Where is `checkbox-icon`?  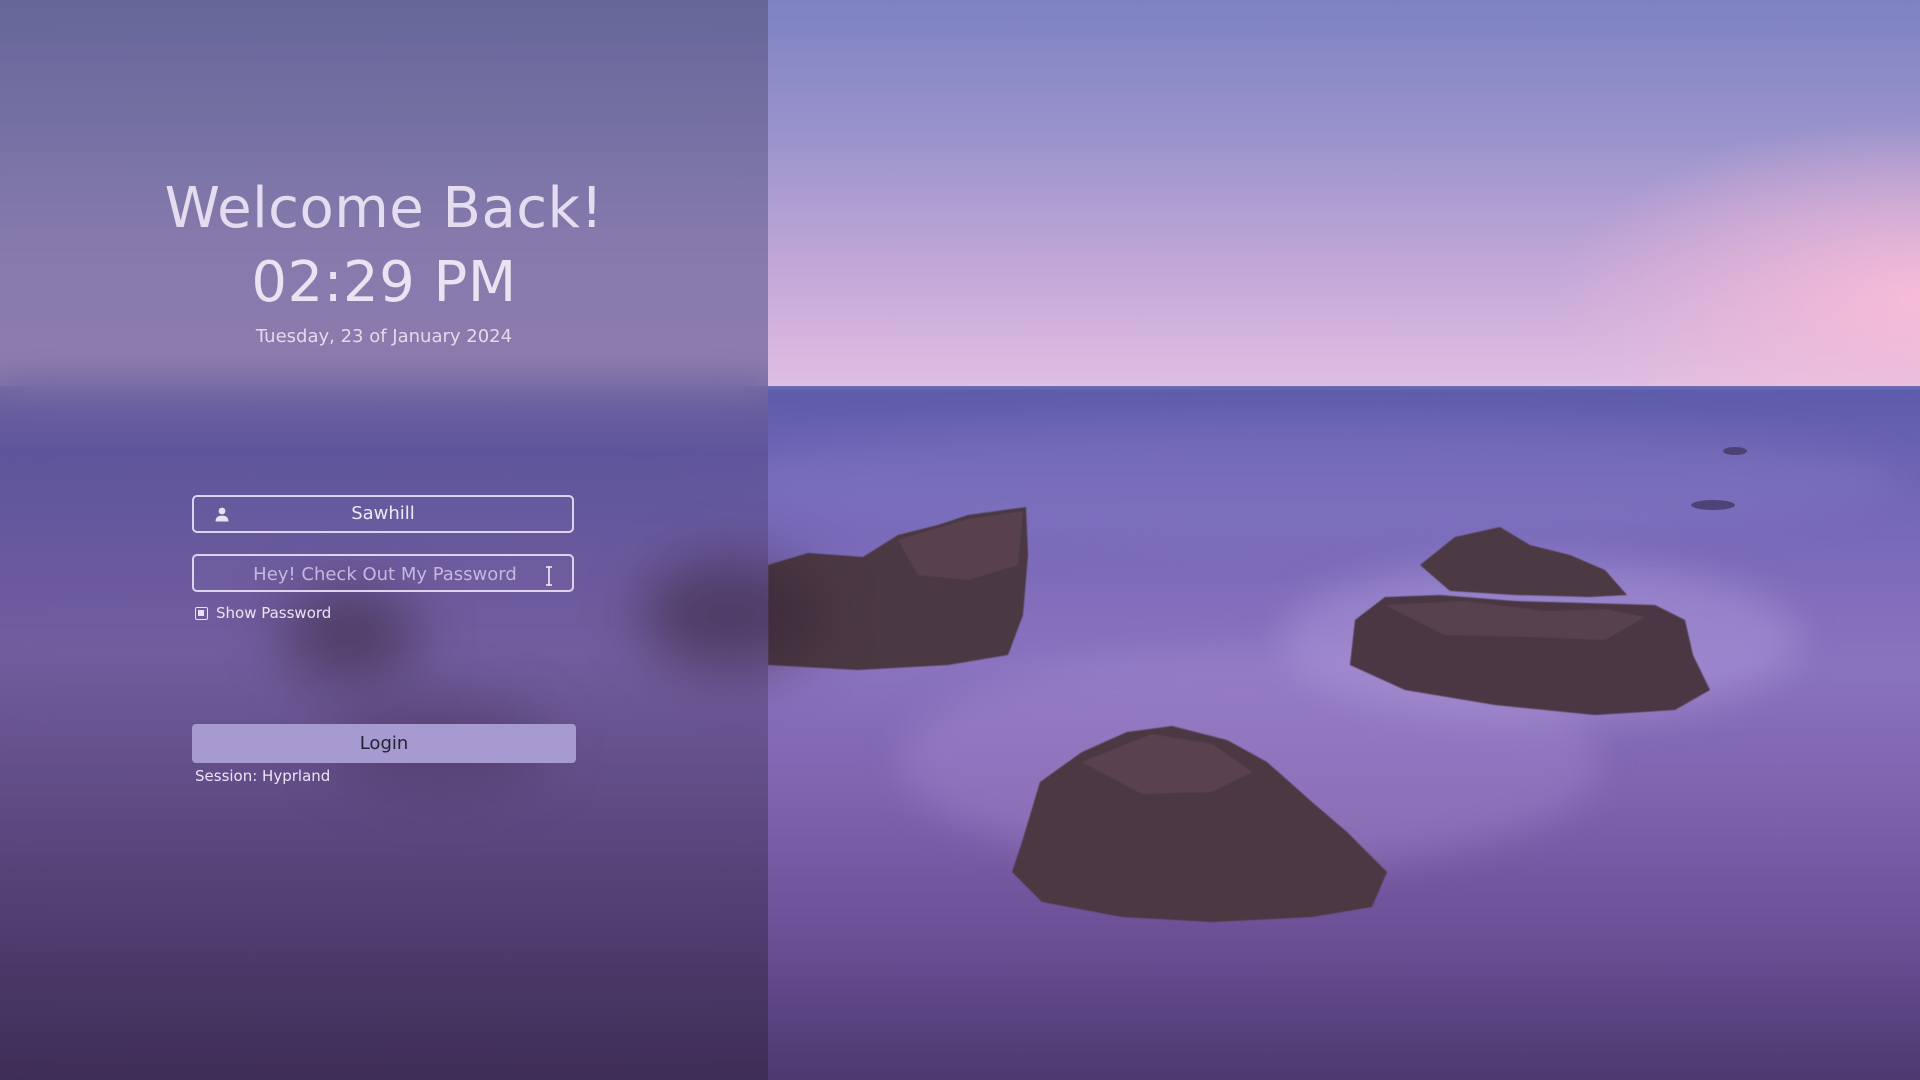 checkbox-icon is located at coordinates (201, 613).